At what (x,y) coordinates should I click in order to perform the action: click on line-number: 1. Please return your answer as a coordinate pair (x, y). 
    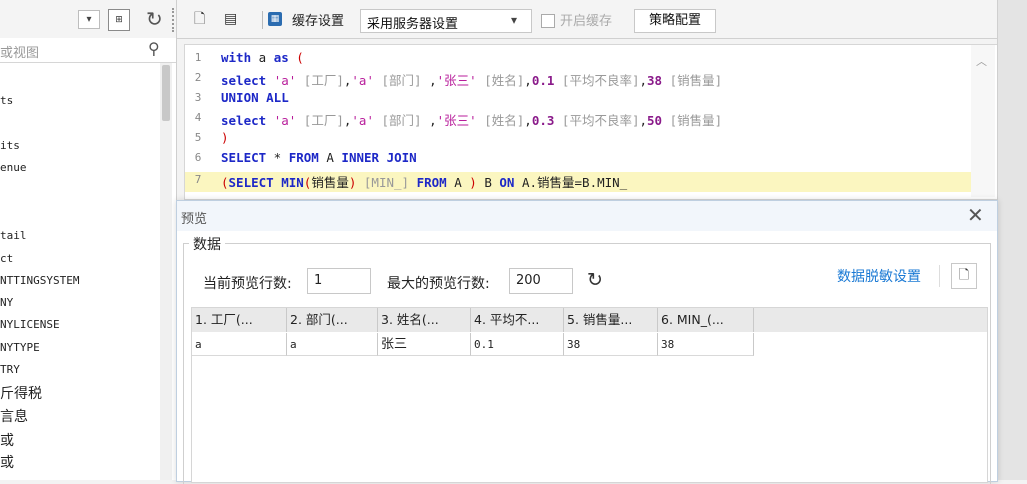
    Looking at the image, I should click on (198, 57).